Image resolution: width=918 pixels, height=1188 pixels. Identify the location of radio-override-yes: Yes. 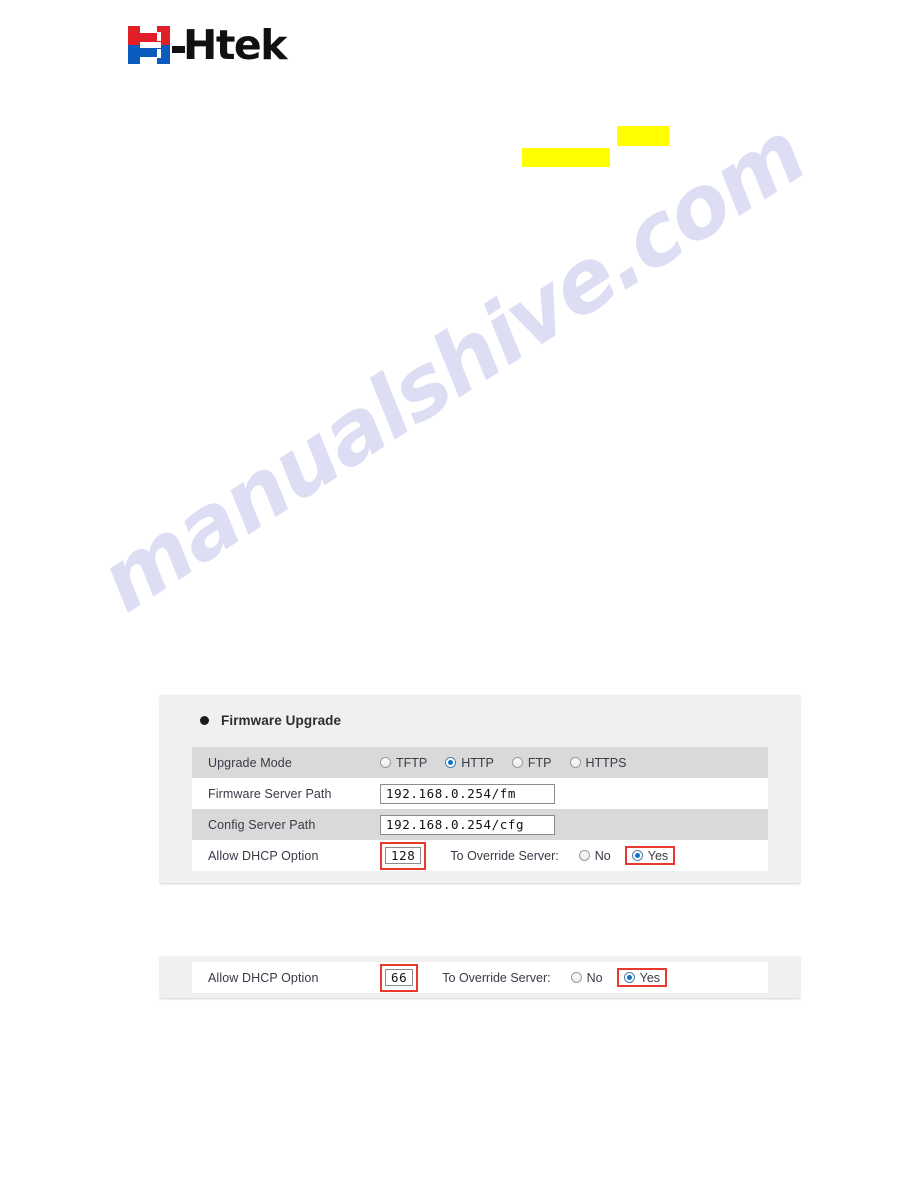
(649, 855).